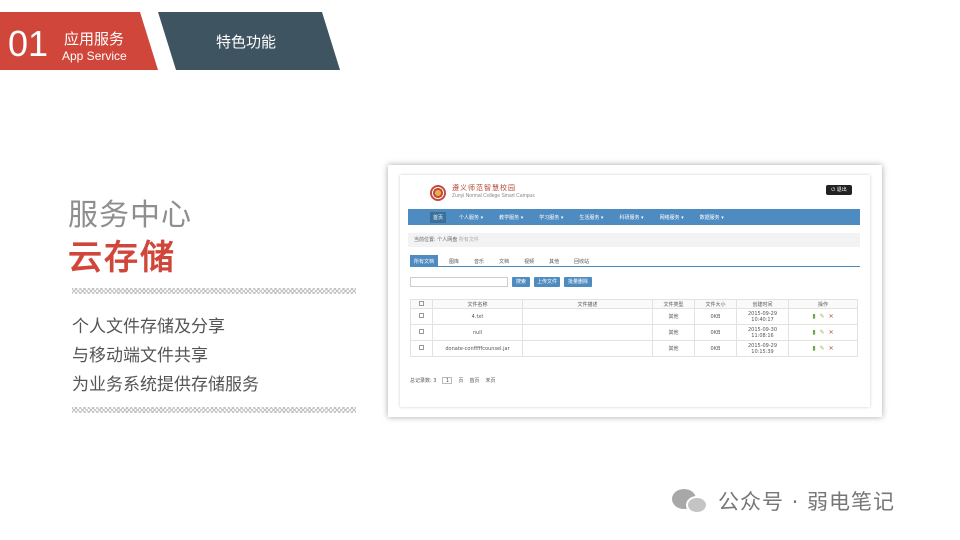 The image size is (960, 540). I want to click on file-date: 2015-09-30 11:08:16, so click(762, 332).